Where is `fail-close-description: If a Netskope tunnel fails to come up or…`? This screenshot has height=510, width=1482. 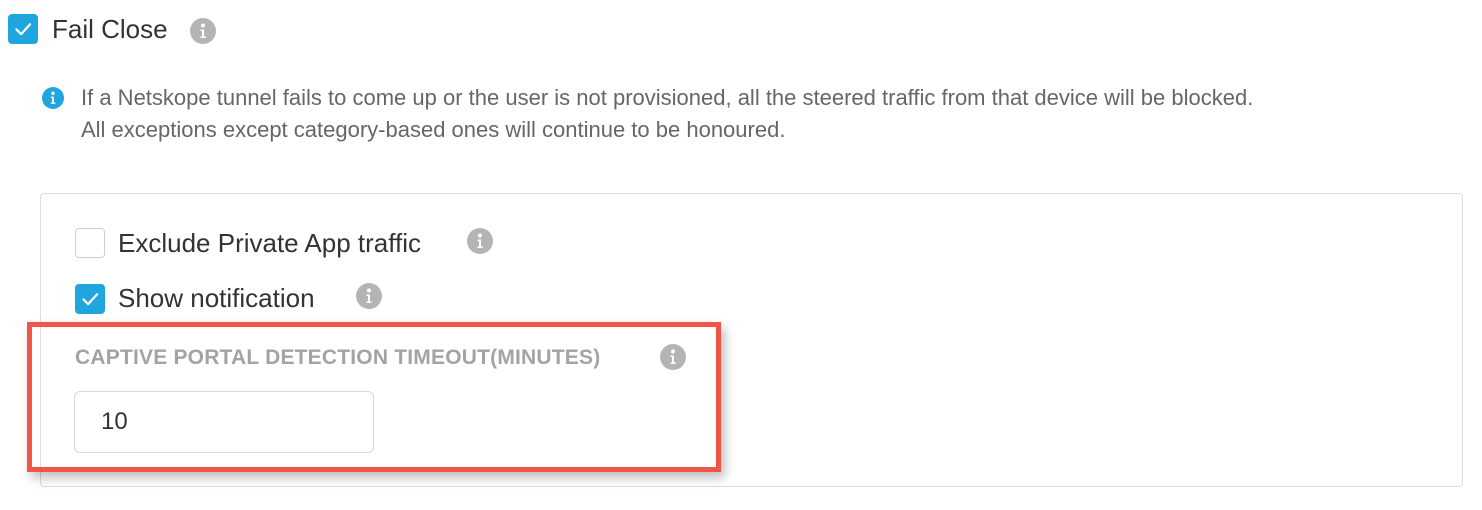
fail-close-description: If a Netskope tunnel fails to come up or… is located at coordinates (667, 113).